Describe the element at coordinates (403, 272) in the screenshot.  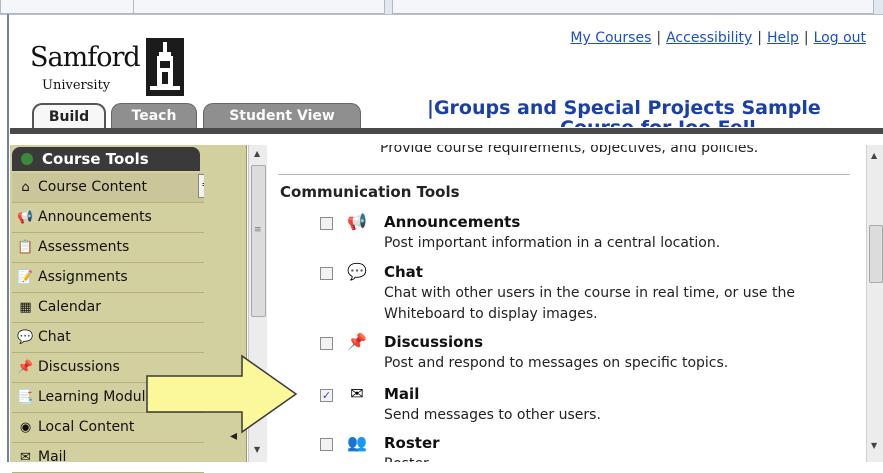
I see `tool-name: Chat` at that location.